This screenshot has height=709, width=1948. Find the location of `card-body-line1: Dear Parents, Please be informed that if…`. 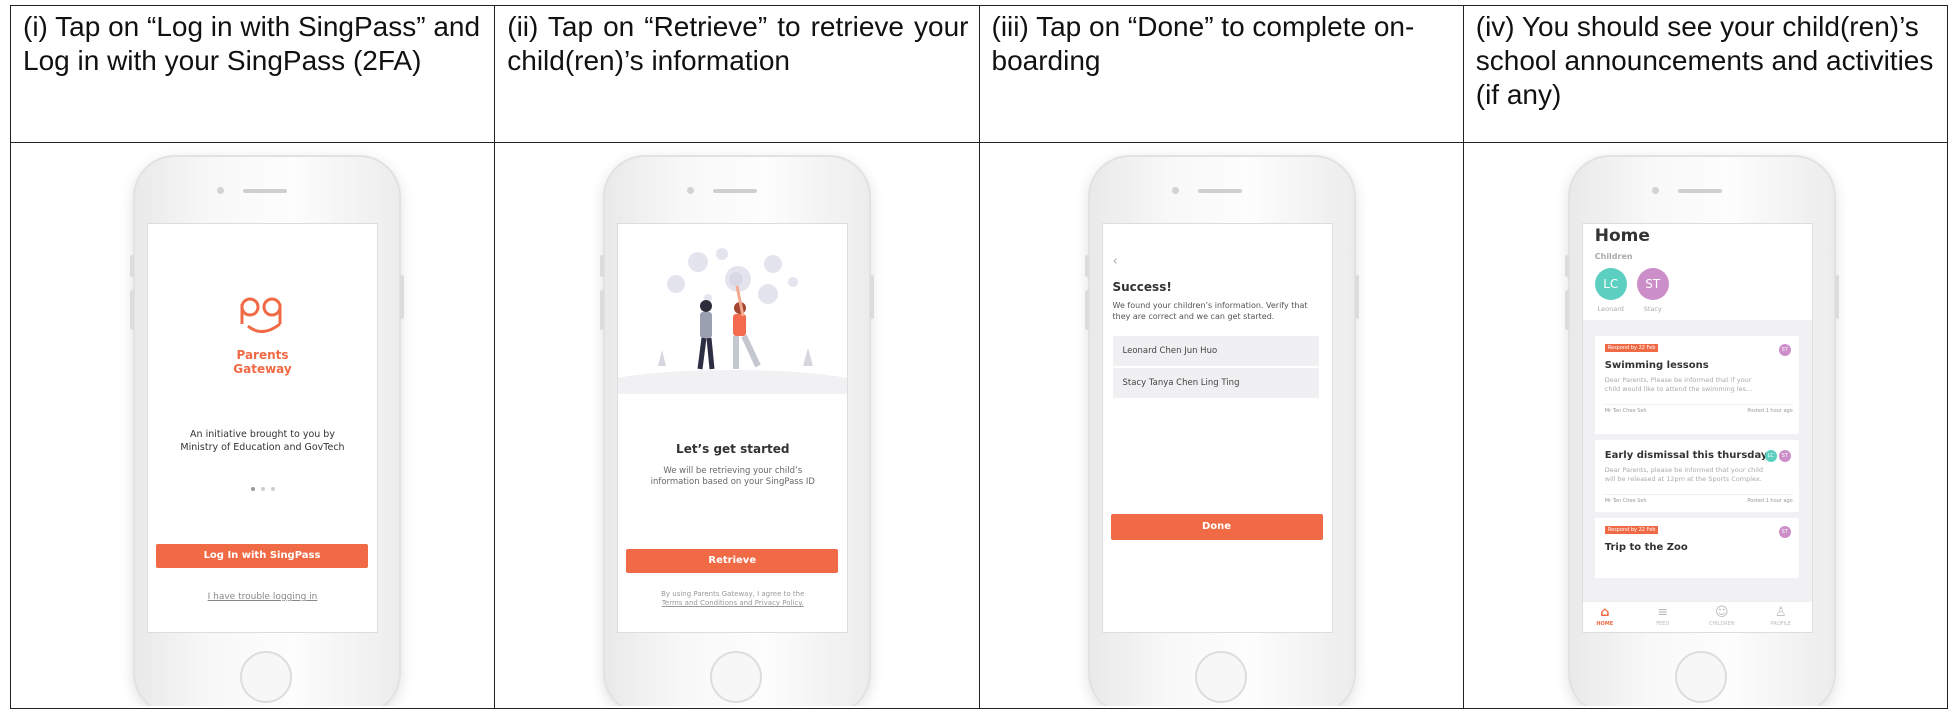

card-body-line1: Dear Parents, Please be informed that if… is located at coordinates (1678, 380).